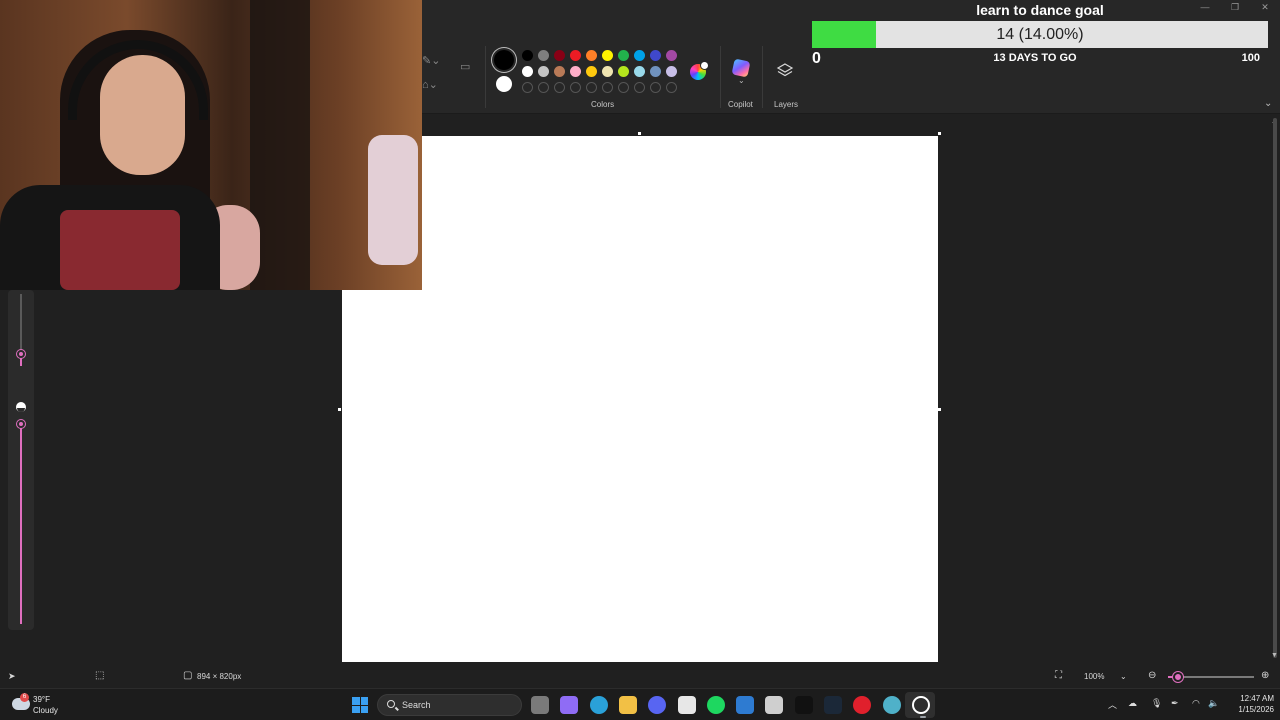  Describe the element at coordinates (891, 705) in the screenshot. I see `browser-globe-icon` at that location.